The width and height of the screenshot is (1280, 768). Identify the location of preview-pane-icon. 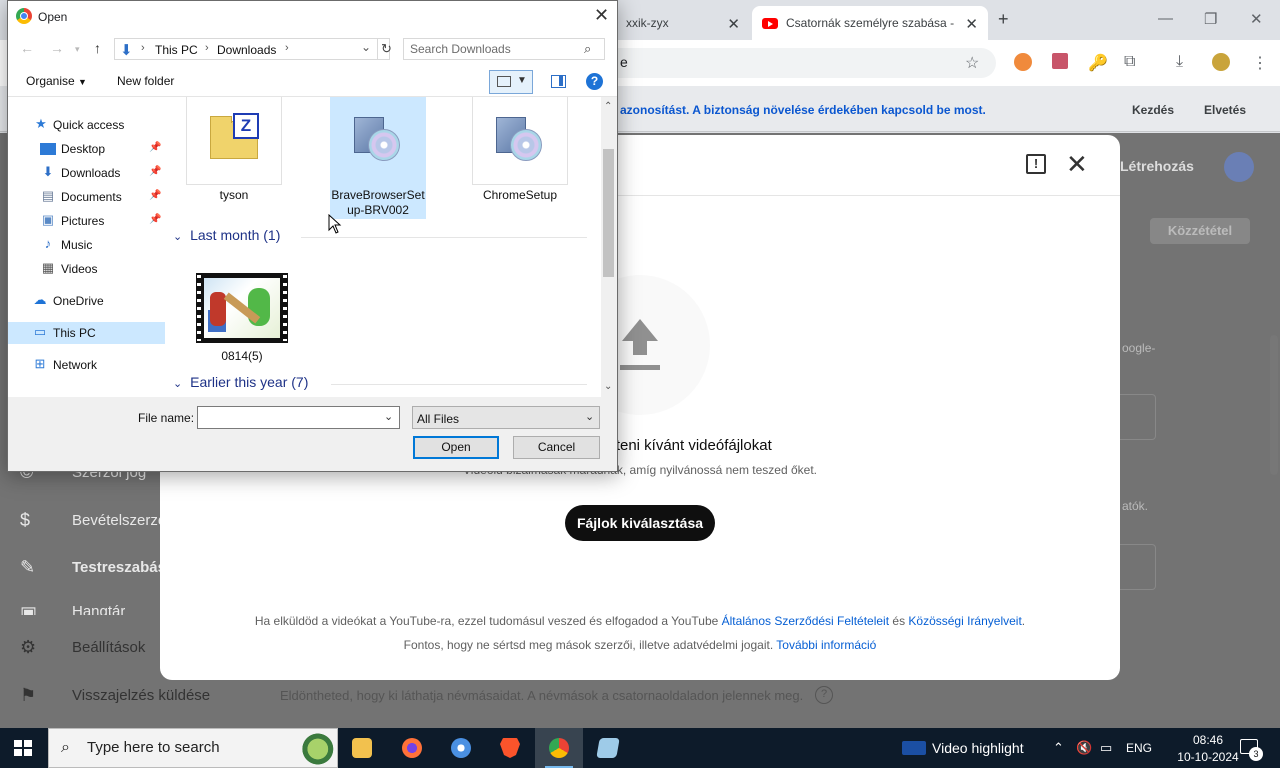
(558, 81).